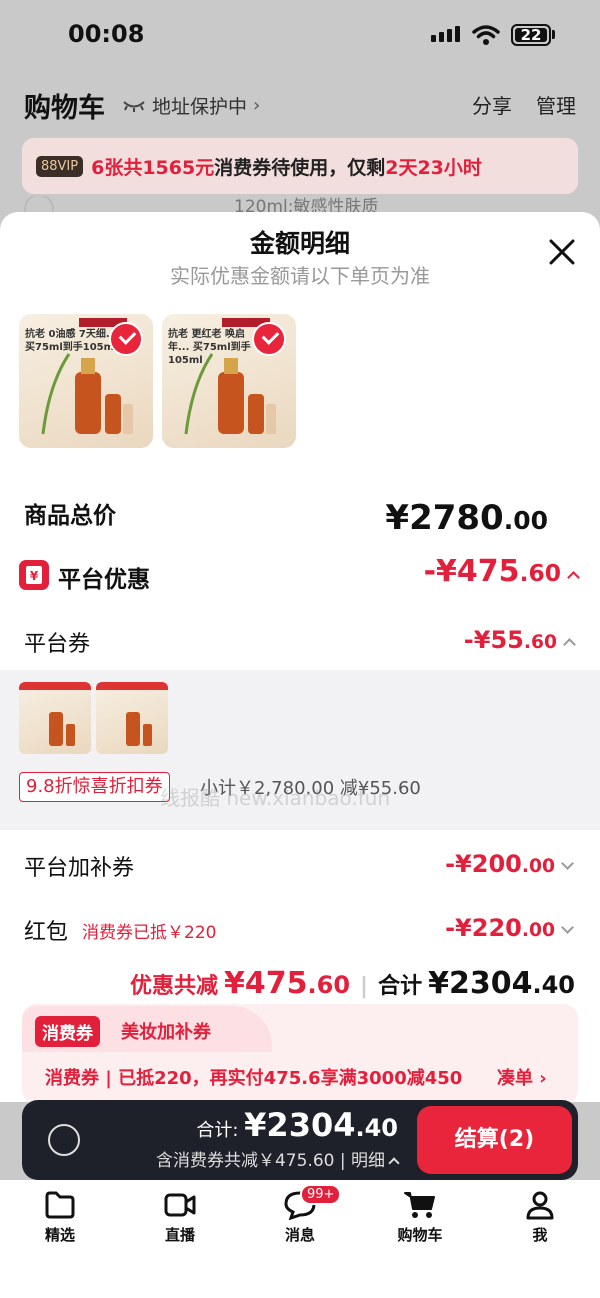 This screenshot has width=600, height=1298. What do you see at coordinates (59, 1235) in the screenshot?
I see `tab-label: 精选` at bounding box center [59, 1235].